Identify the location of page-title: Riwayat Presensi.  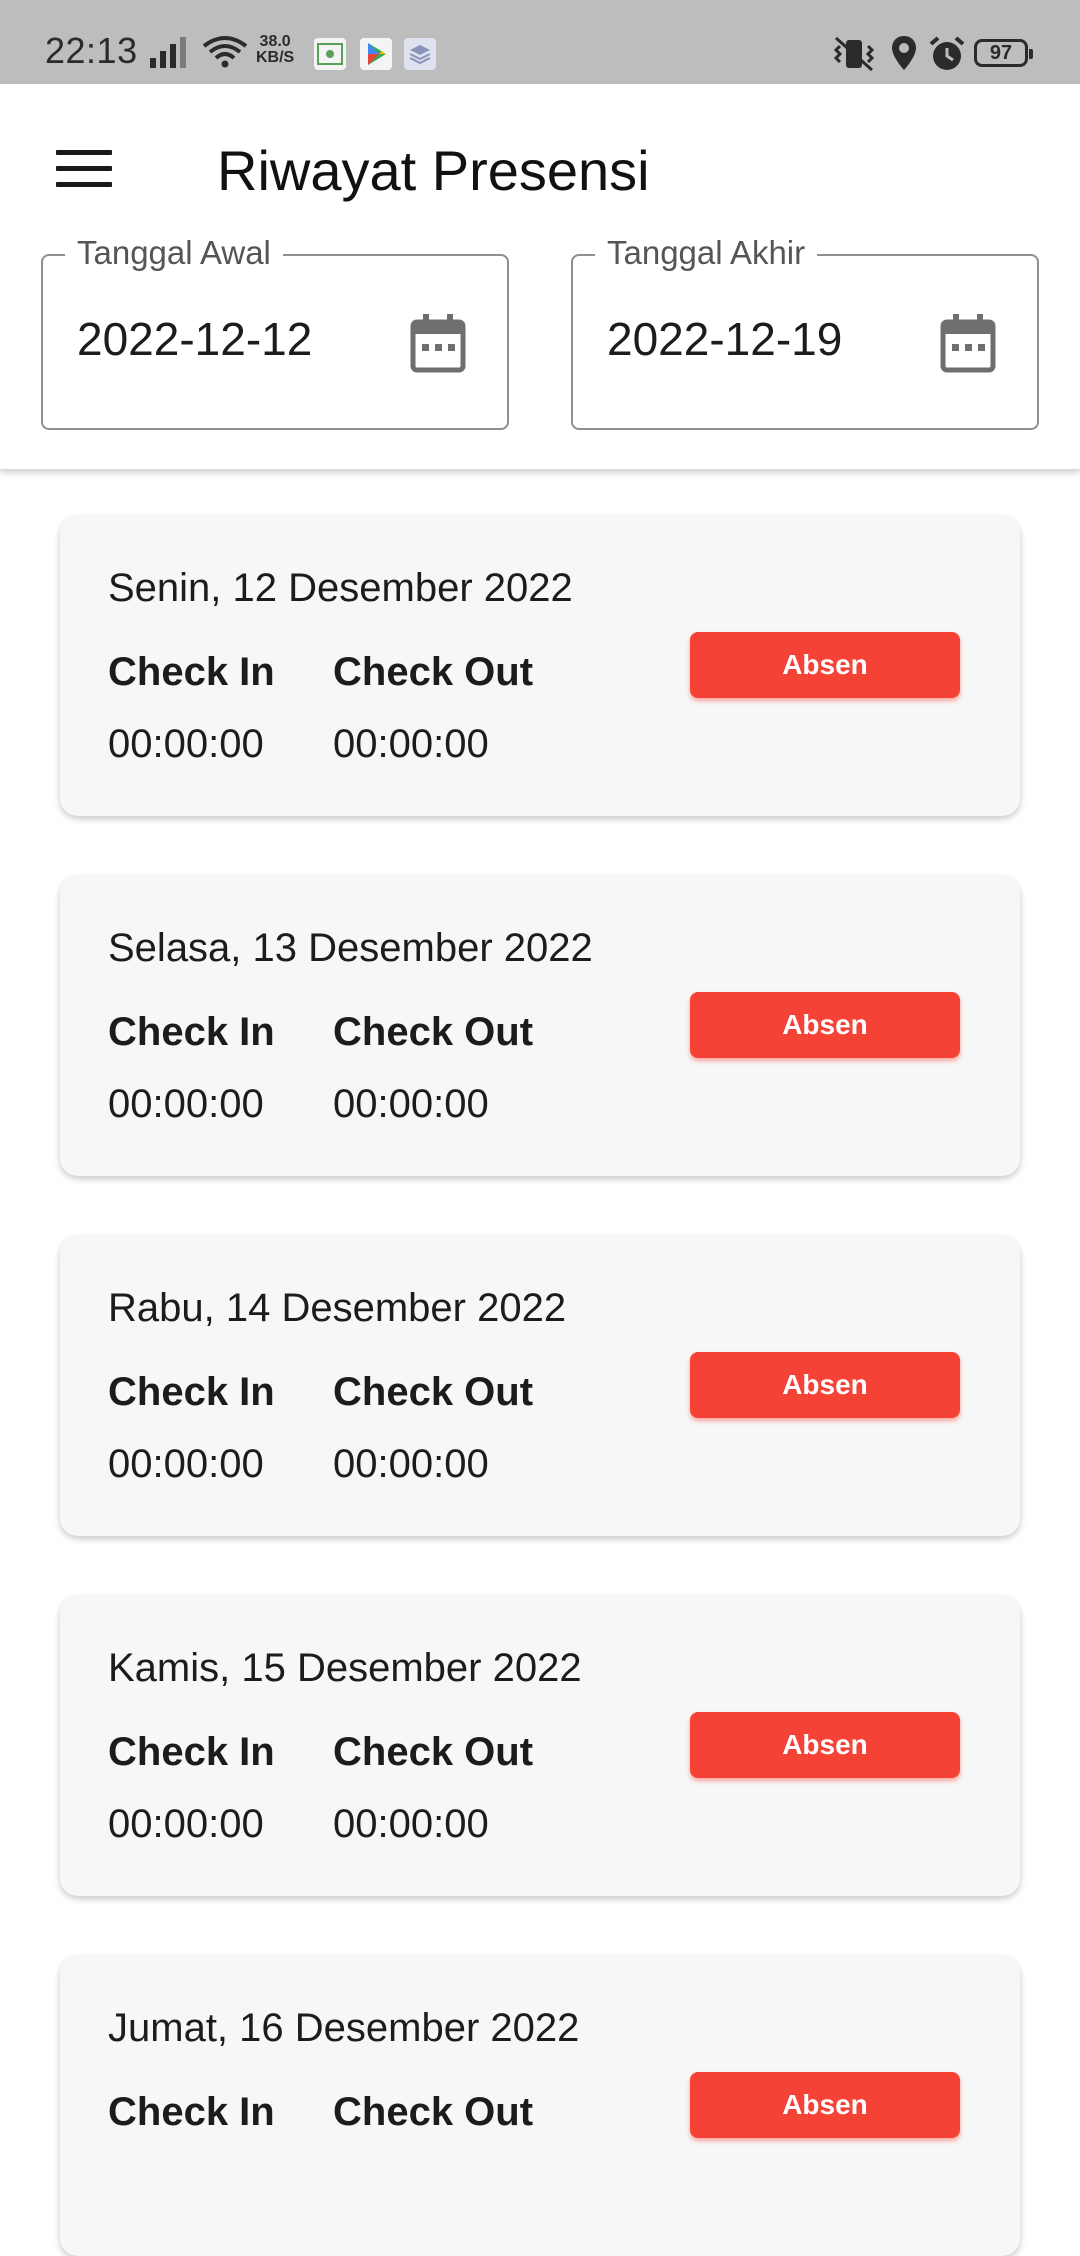
(433, 170).